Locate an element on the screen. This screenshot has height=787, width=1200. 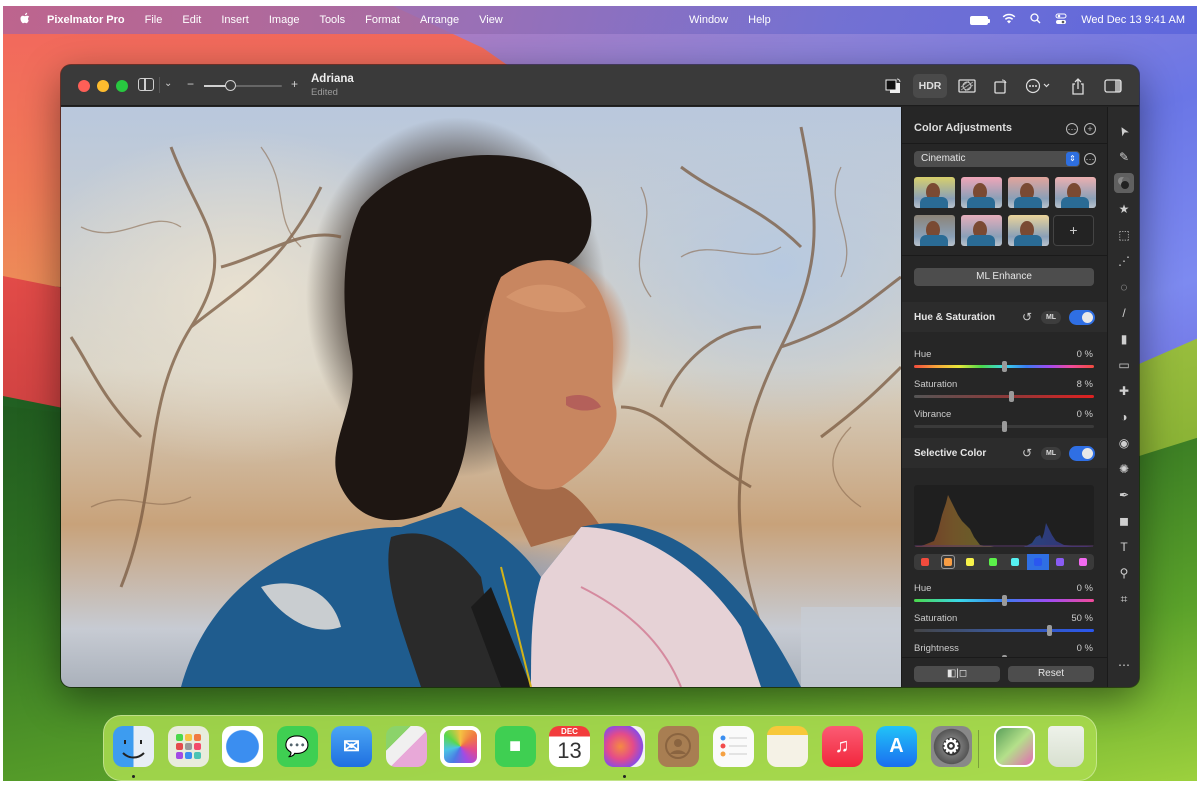
dock-app-finder is located at coordinates (133, 746).